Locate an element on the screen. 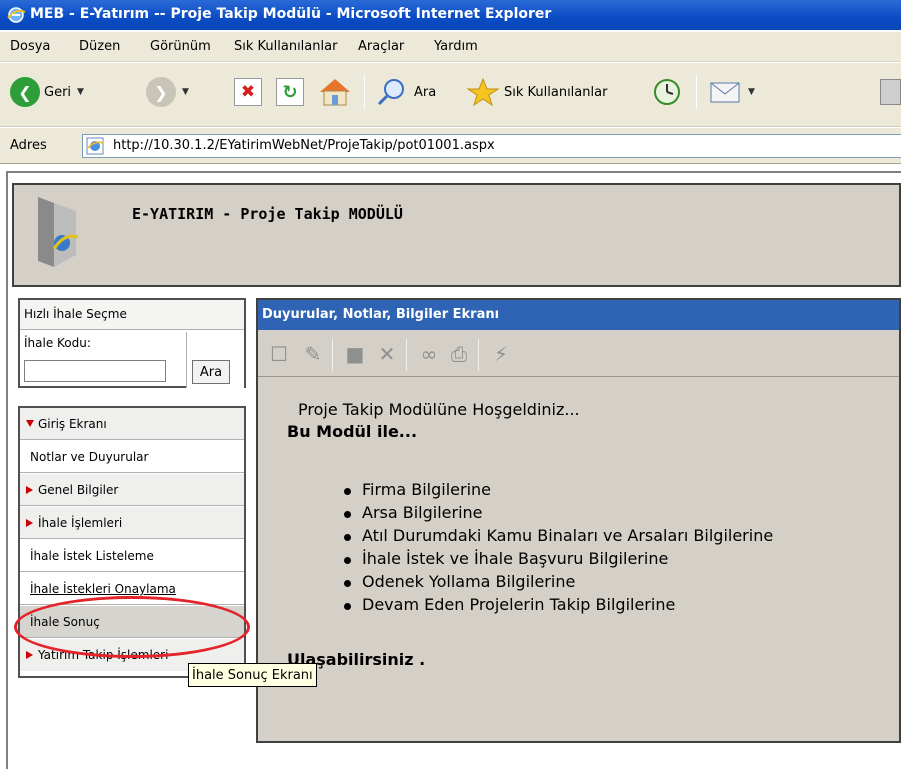 Image resolution: width=901 pixels, height=769 pixels. forward-button: ❯ ▼ is located at coordinates (167, 92).